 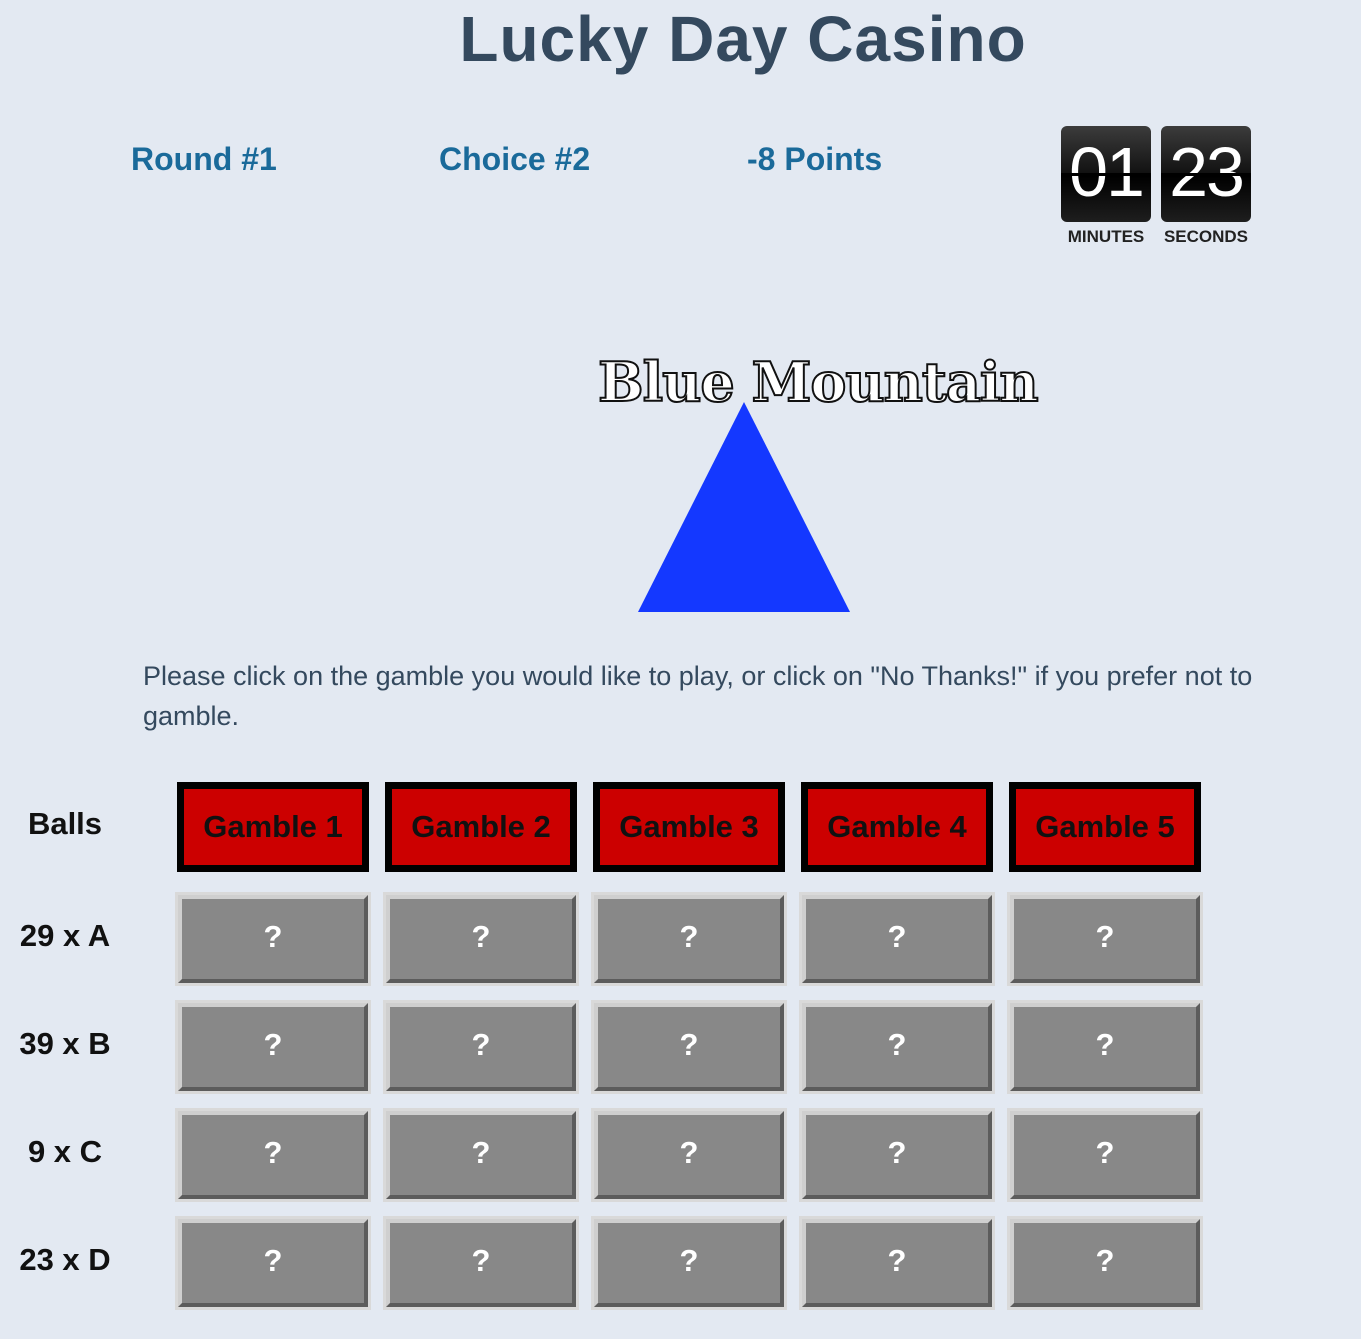 What do you see at coordinates (689, 827) in the screenshot?
I see `gamble-3-button: Gamble 3` at bounding box center [689, 827].